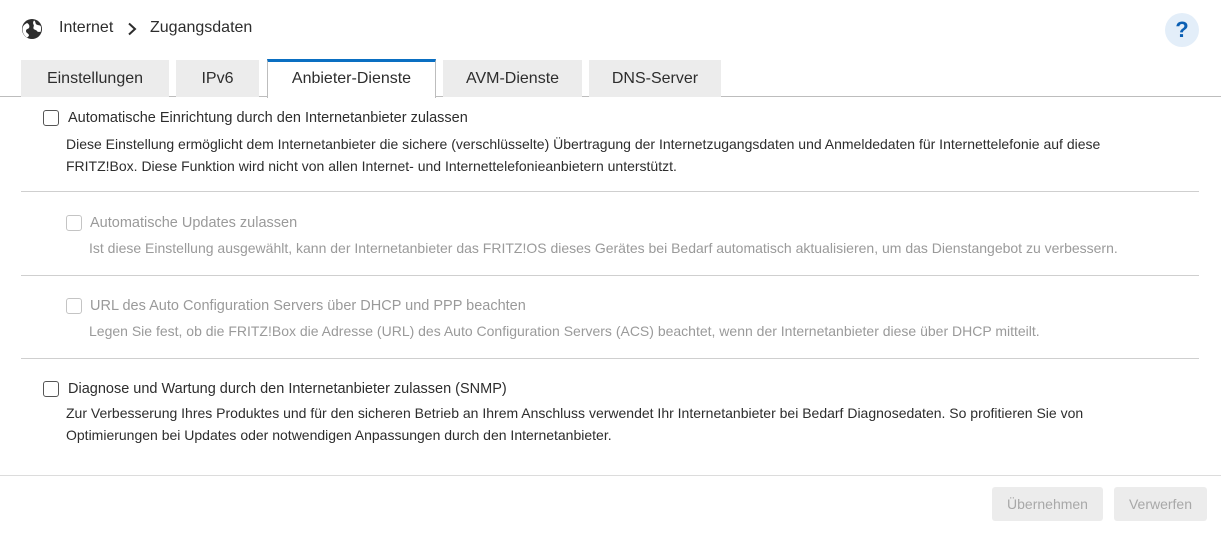 The image size is (1221, 538). Describe the element at coordinates (1047, 504) in the screenshot. I see `apply-button: Übernehmen` at that location.